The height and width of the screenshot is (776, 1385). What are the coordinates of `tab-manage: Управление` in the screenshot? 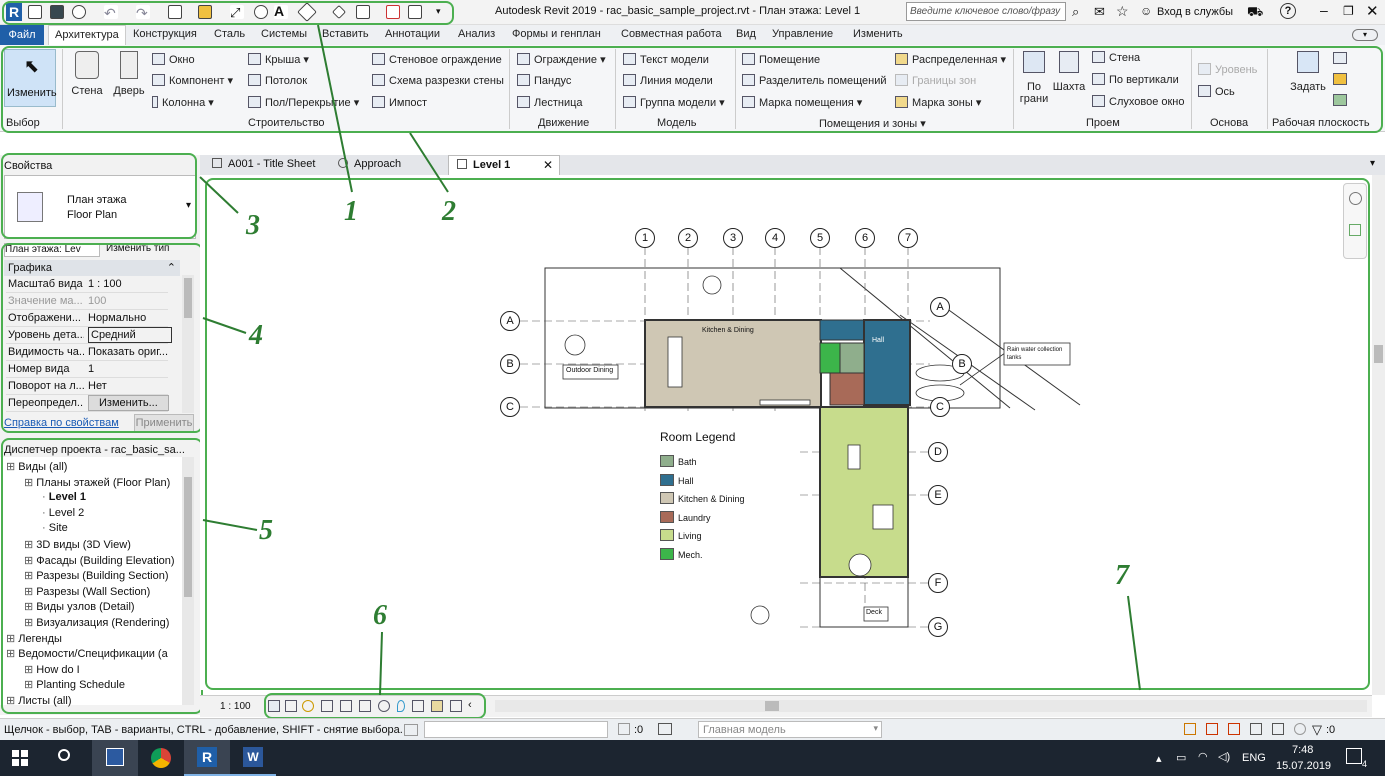 It's located at (802, 34).